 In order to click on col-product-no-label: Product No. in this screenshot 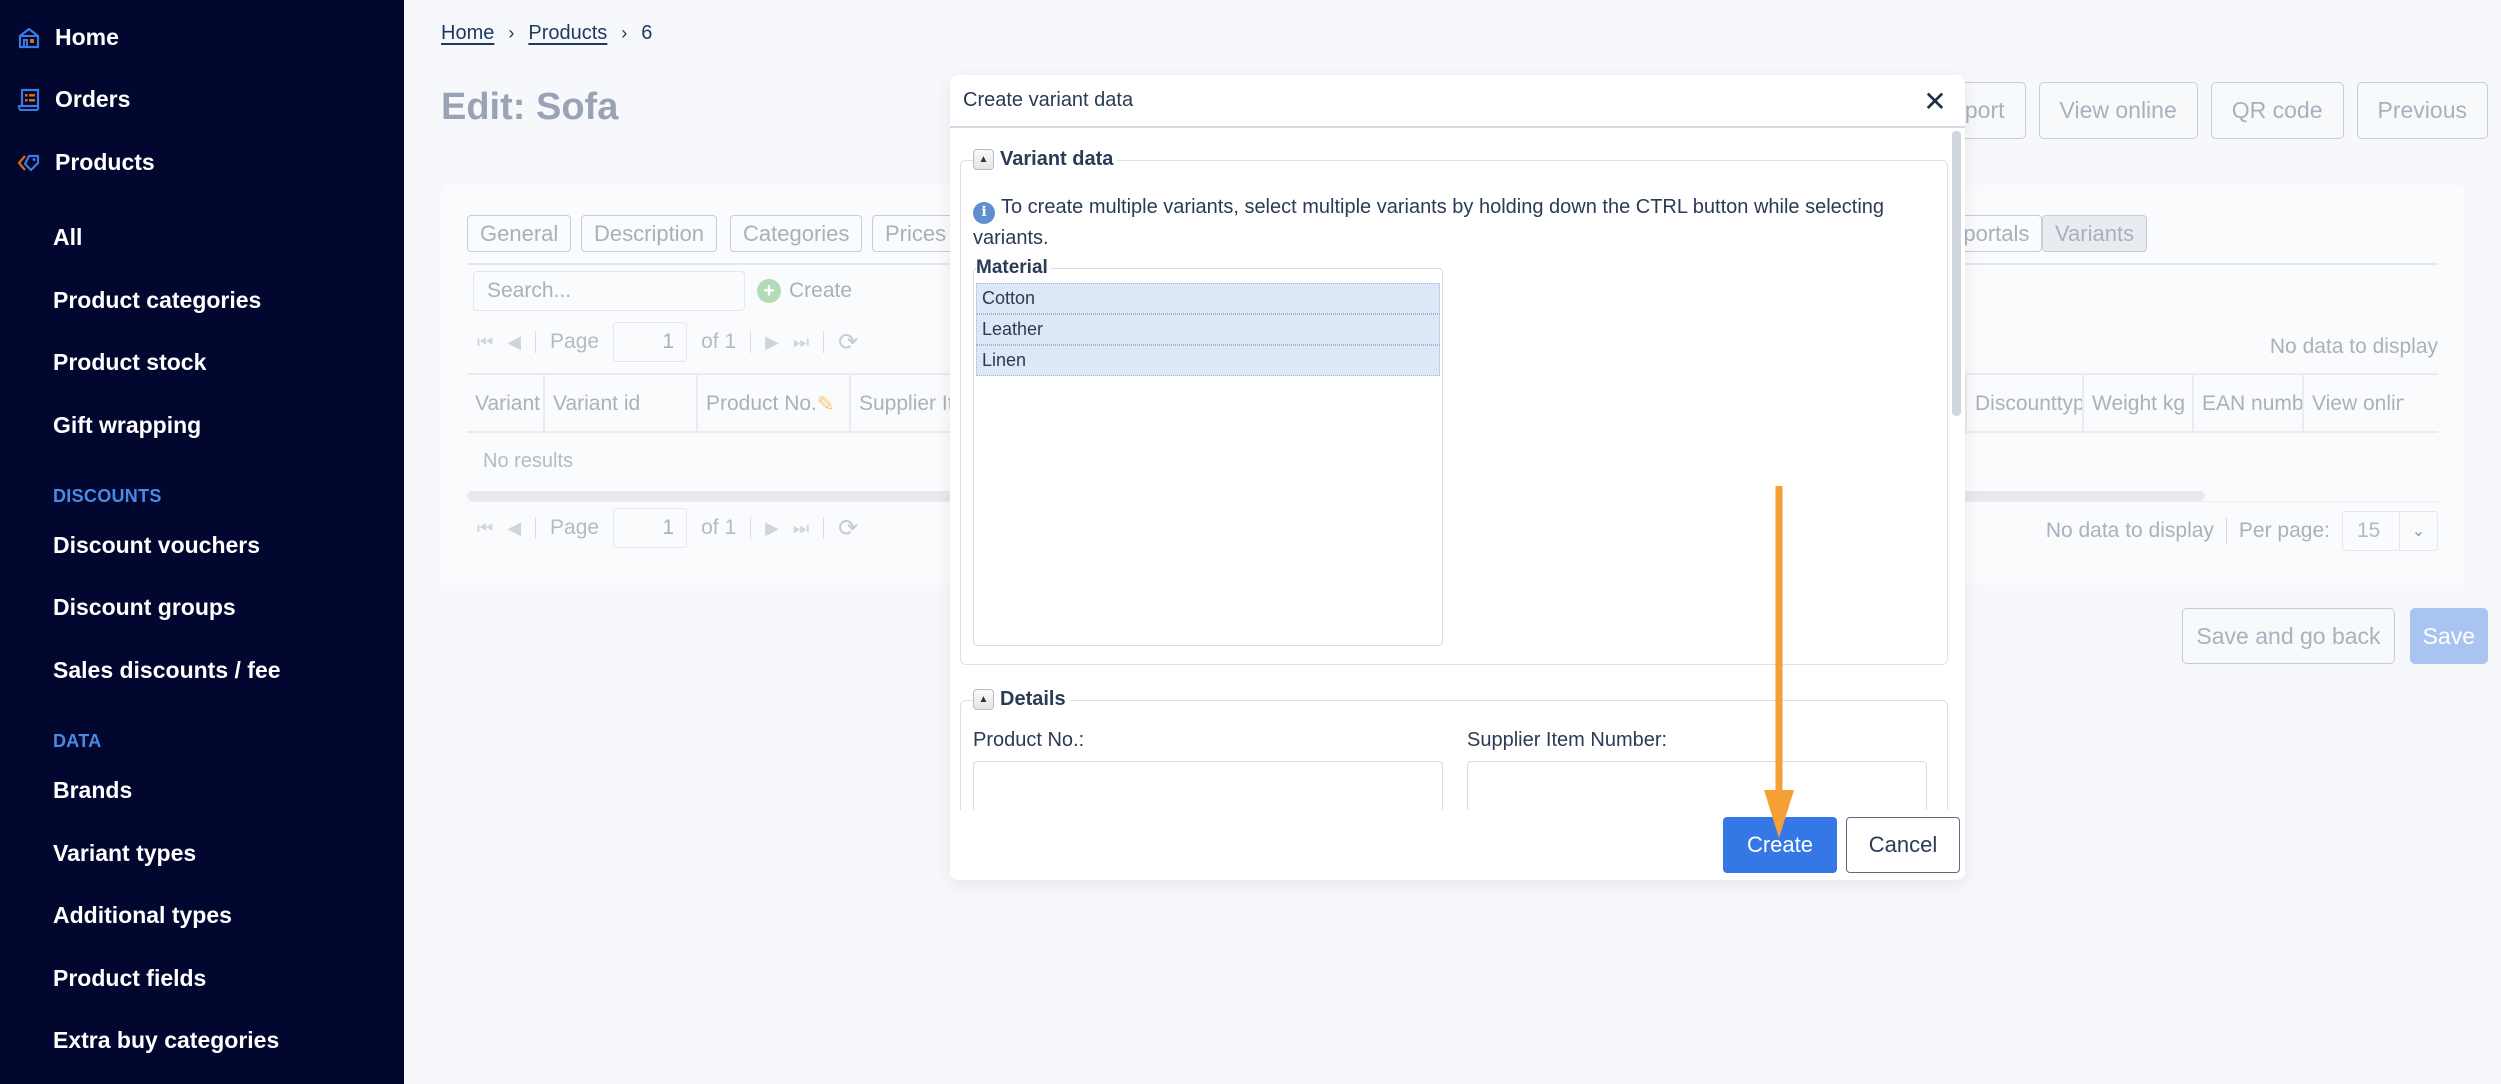, I will do `click(761, 403)`.